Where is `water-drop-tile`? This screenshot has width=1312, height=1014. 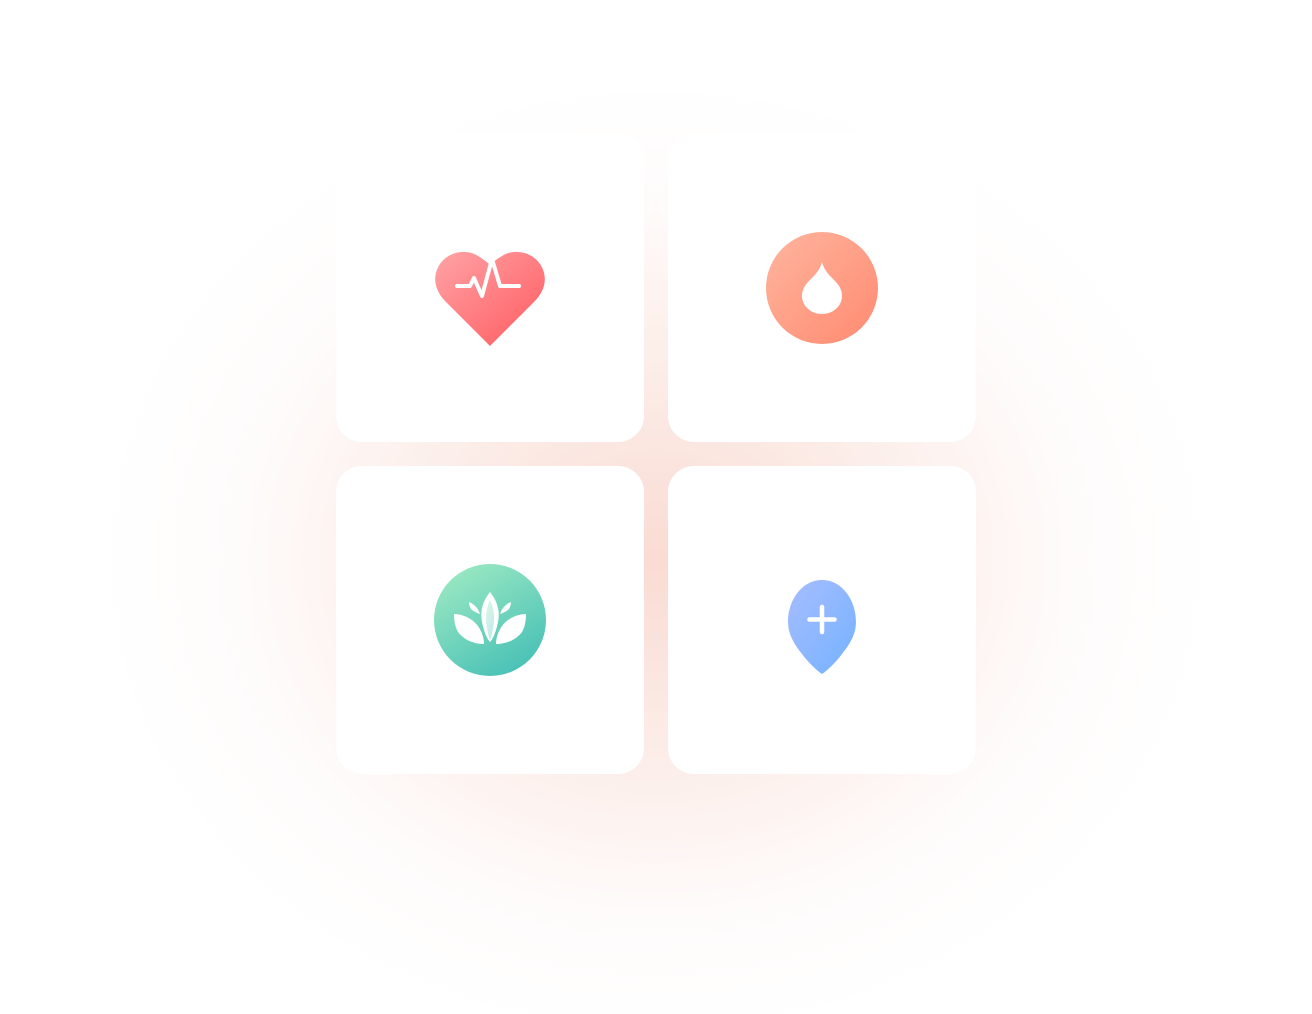 water-drop-tile is located at coordinates (822, 288).